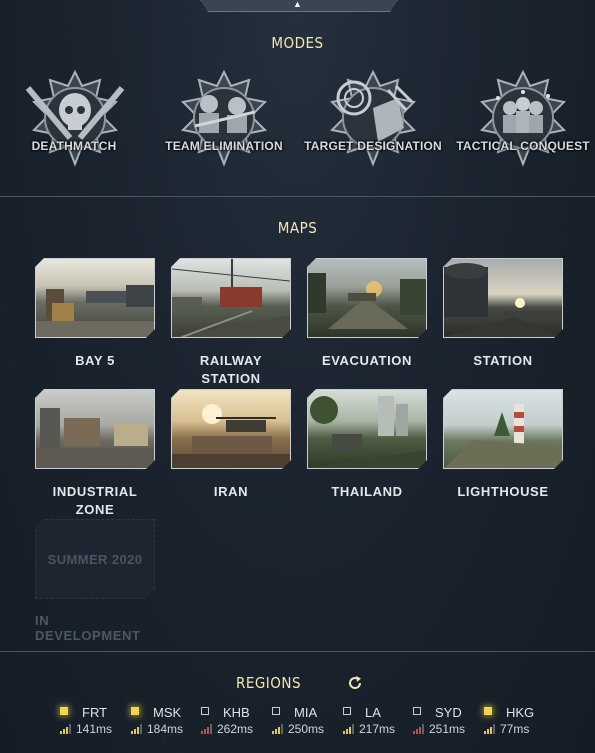  What do you see at coordinates (231, 369) in the screenshot?
I see `map-name: RAILWAY STATION` at bounding box center [231, 369].